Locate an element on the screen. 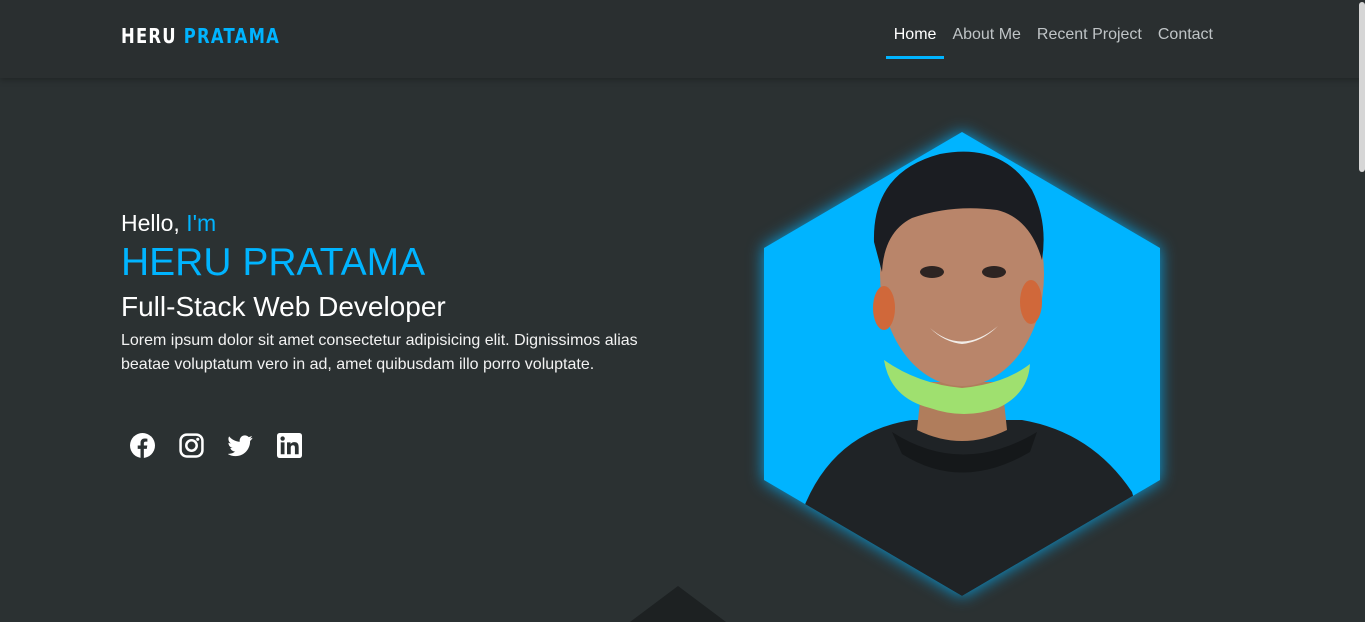  greeting-accent: I'm is located at coordinates (201, 223).